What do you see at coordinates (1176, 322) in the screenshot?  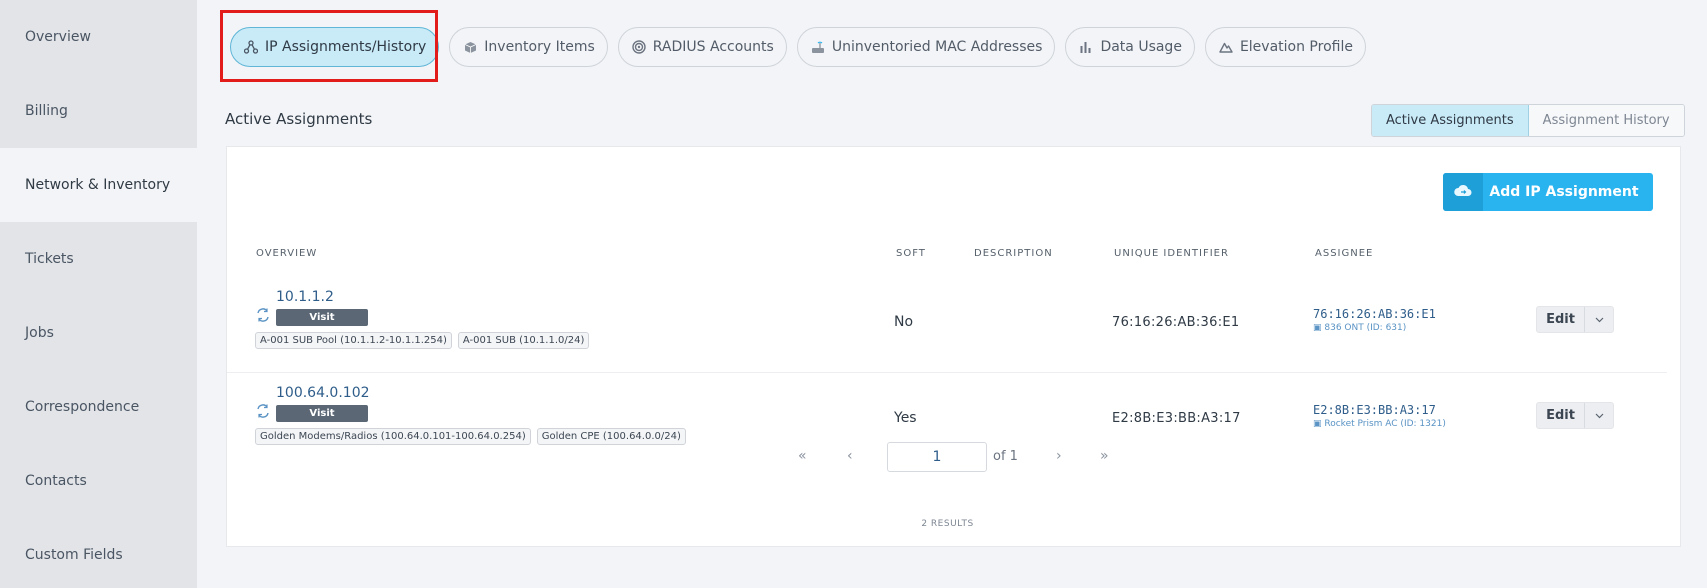 I see `unique-identifier: 76:16:26:AB:36:E1` at bounding box center [1176, 322].